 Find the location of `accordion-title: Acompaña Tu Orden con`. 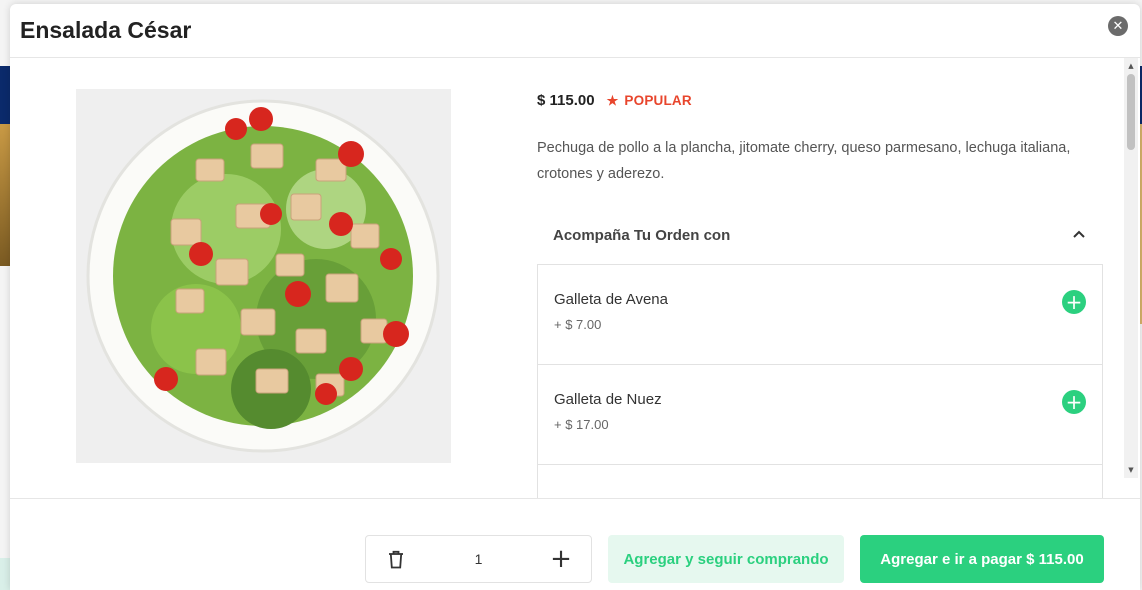

accordion-title: Acompaña Tu Orden con is located at coordinates (642, 235).